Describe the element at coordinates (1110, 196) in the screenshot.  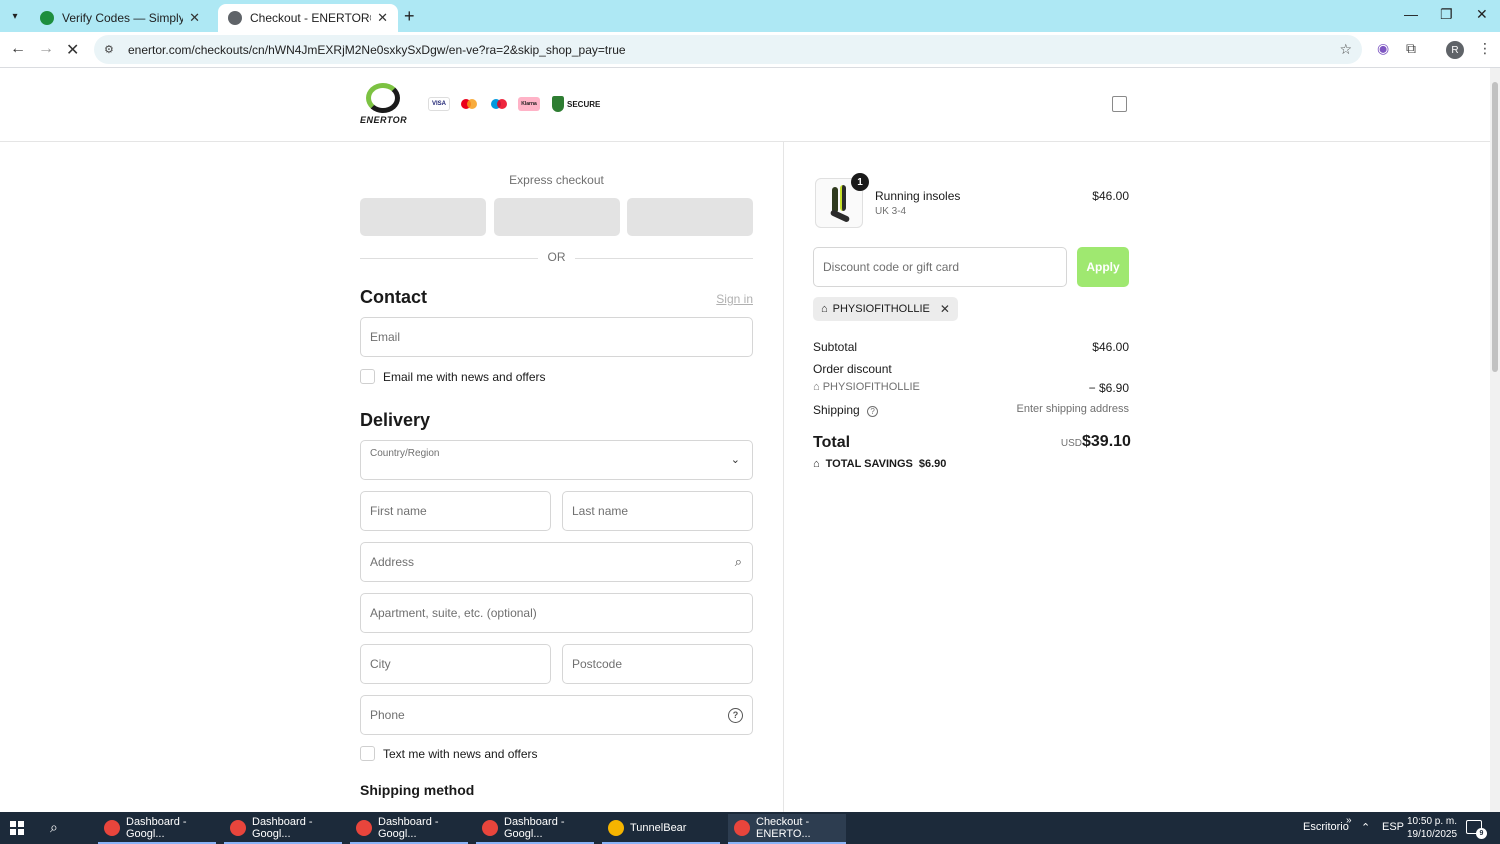
I see `product-price: $46.00` at that location.